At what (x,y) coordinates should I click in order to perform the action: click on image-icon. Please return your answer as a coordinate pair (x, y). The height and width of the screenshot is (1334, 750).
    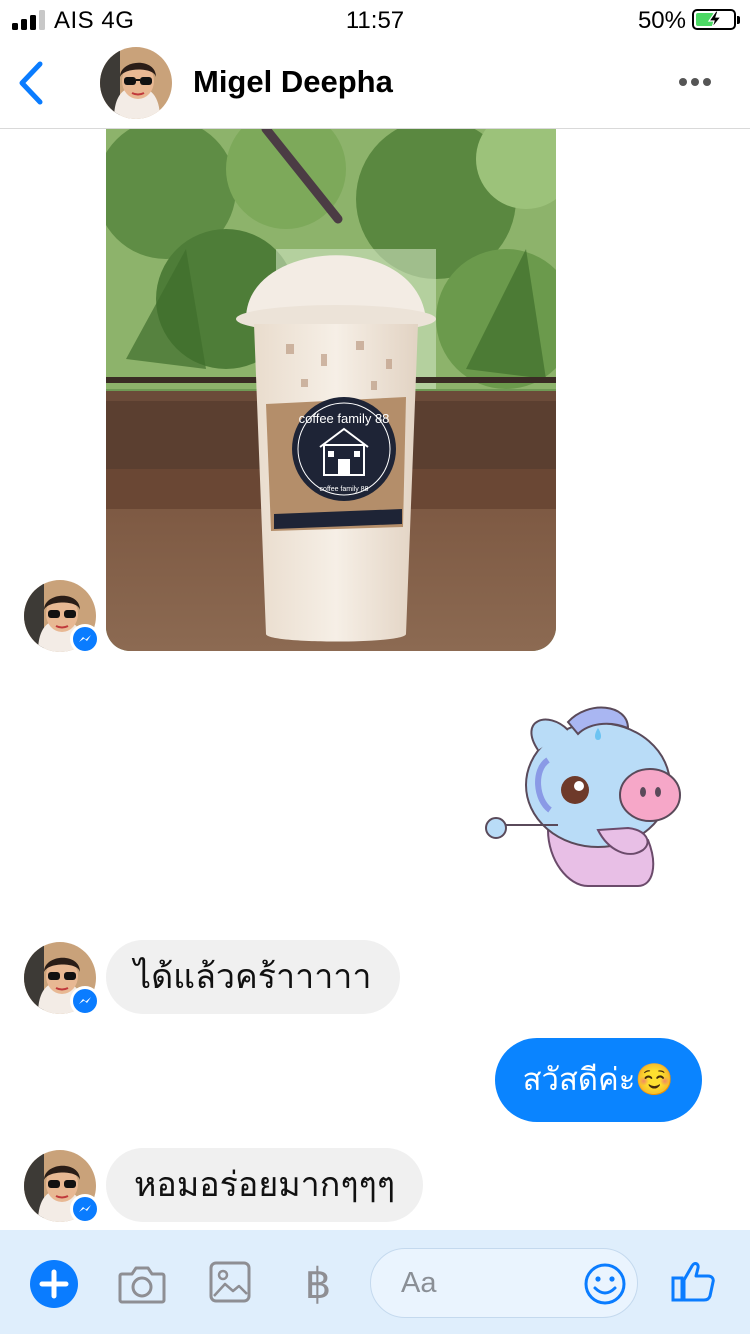
    Looking at the image, I should click on (230, 1282).